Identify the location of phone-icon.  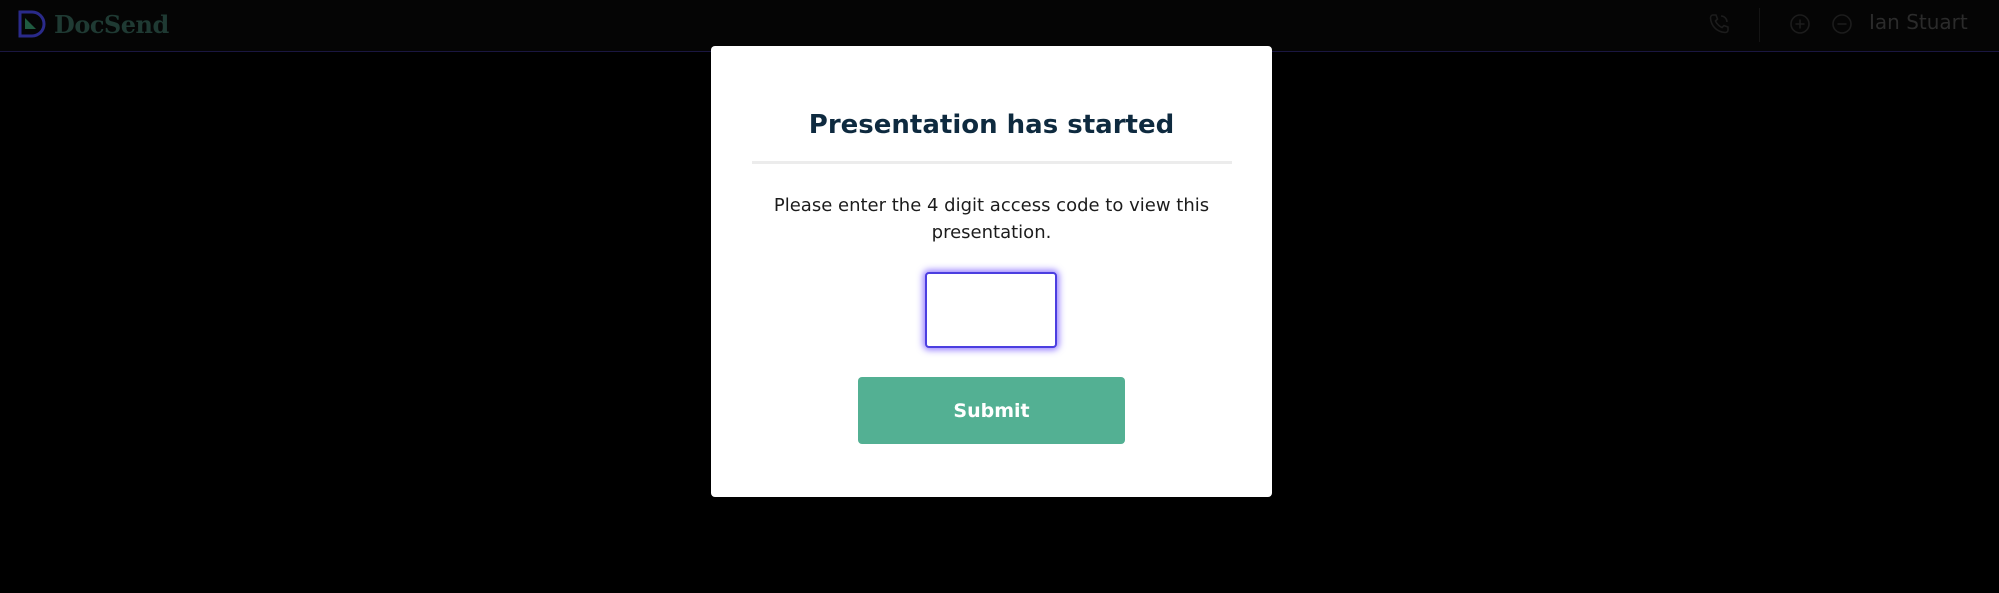
(1719, 24).